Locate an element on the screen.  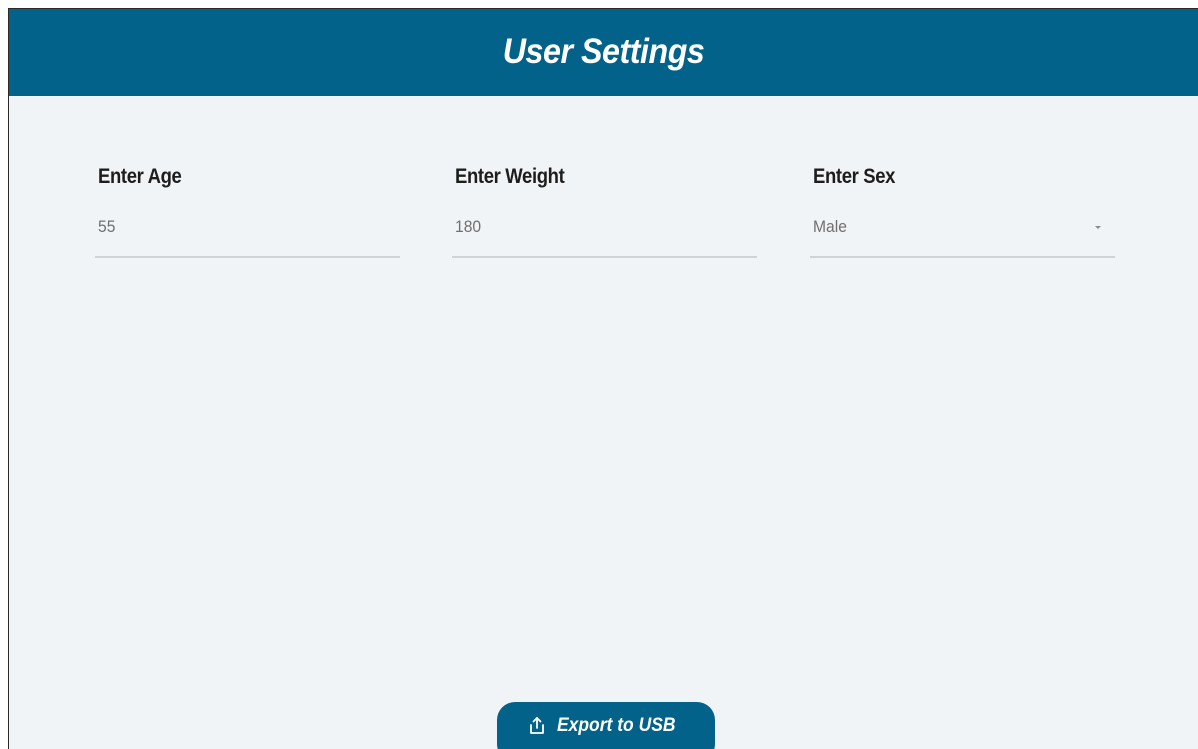
dropdown-arrow-icon is located at coordinates (1098, 227).